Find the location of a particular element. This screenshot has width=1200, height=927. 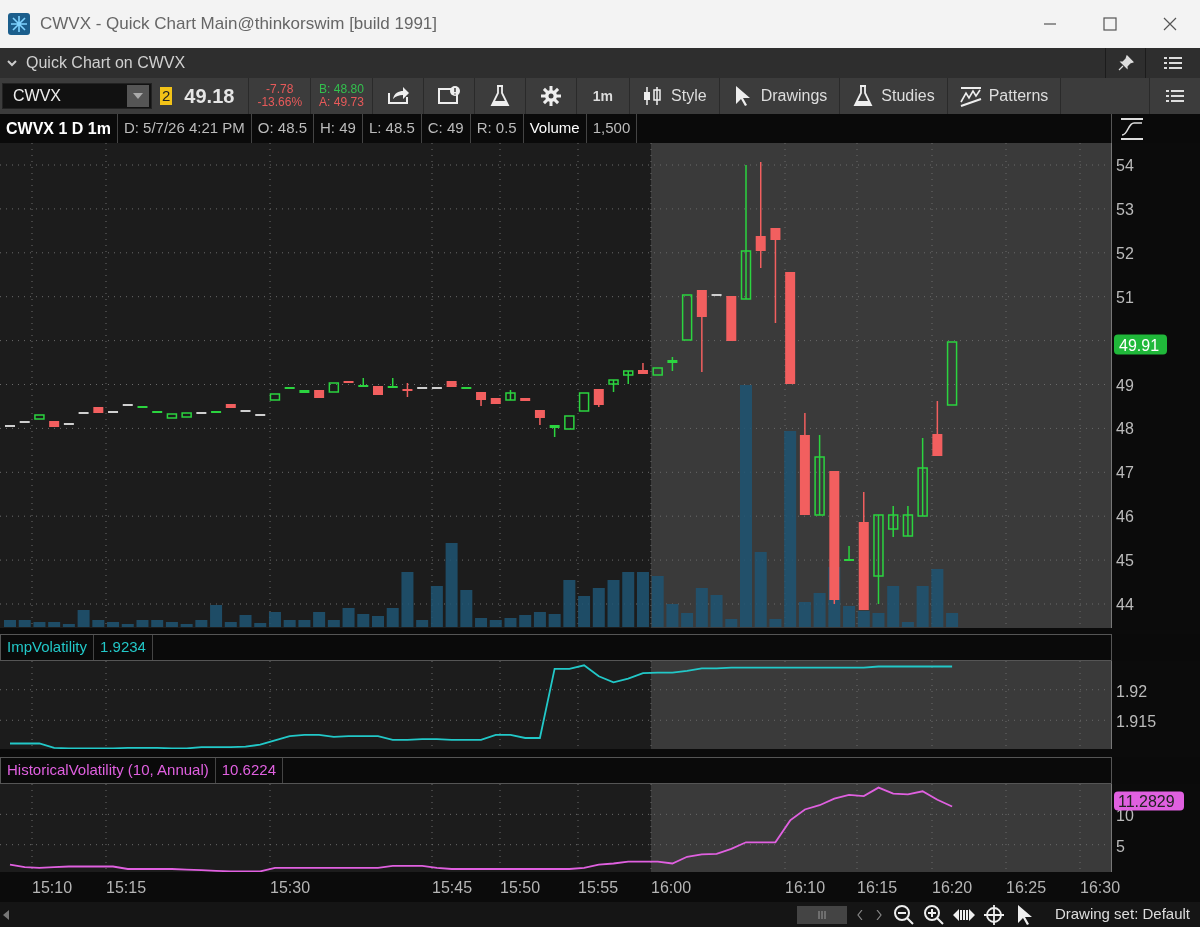

scroll-left-icon is located at coordinates (6, 914).